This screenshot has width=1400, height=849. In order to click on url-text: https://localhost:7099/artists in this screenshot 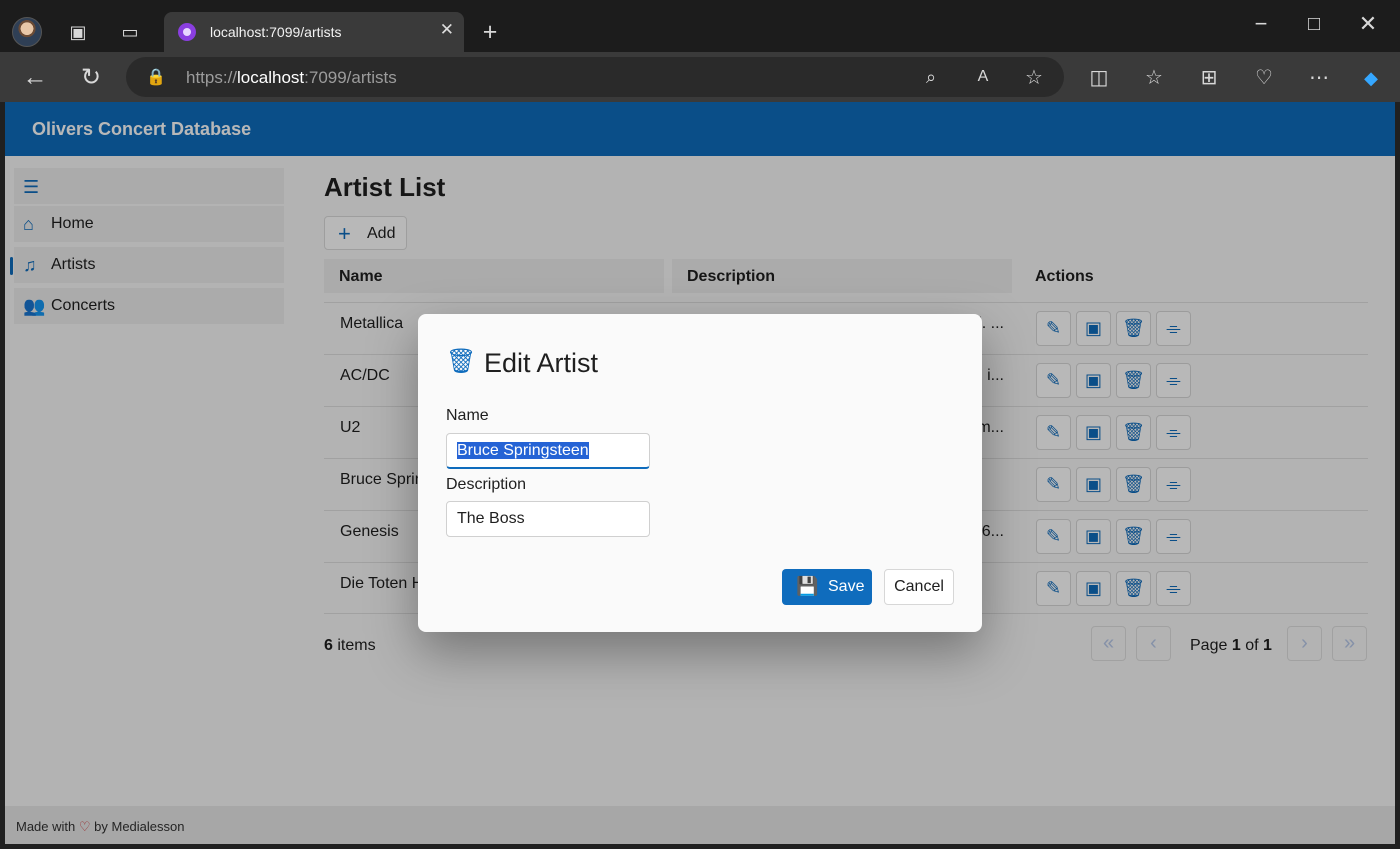, I will do `click(291, 78)`.